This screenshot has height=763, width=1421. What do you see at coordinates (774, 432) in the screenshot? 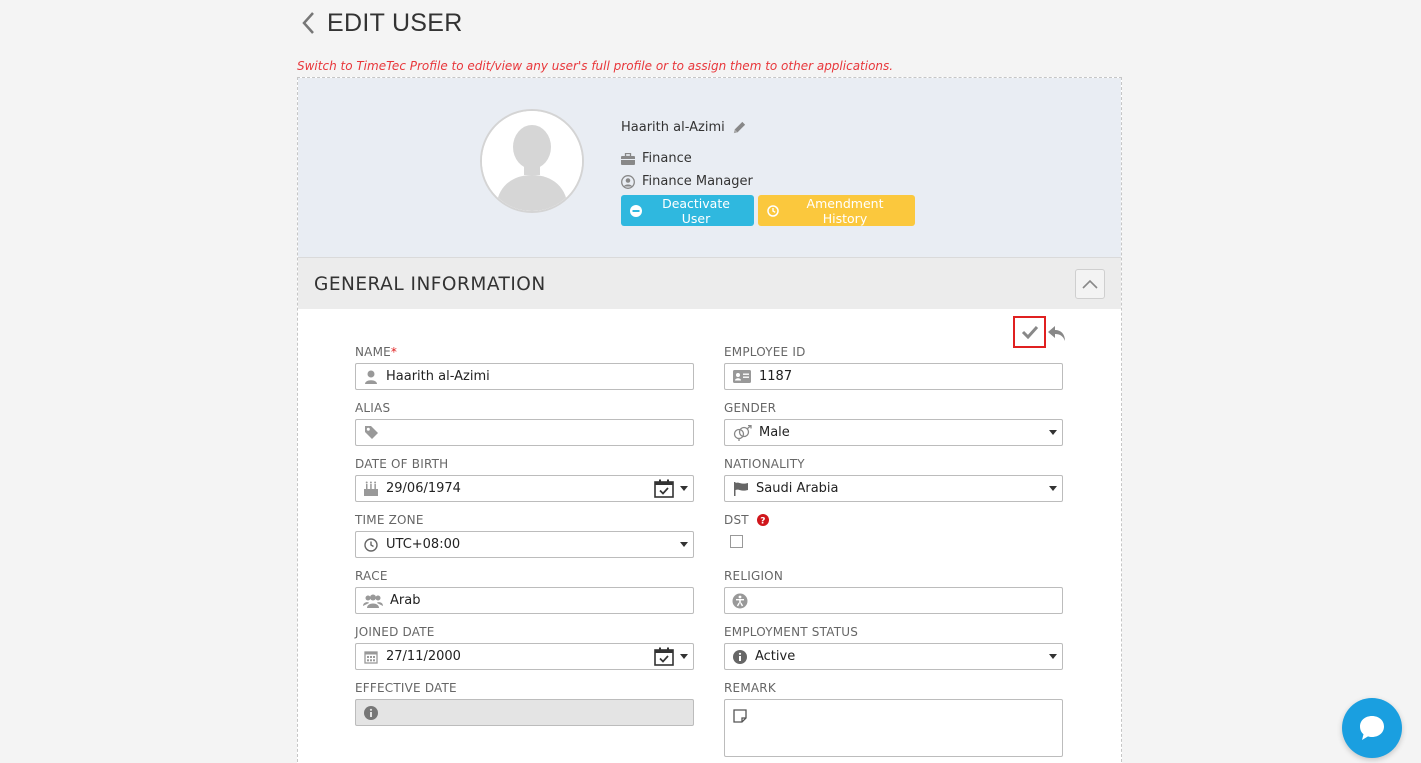
I see `gender-value: Male` at bounding box center [774, 432].